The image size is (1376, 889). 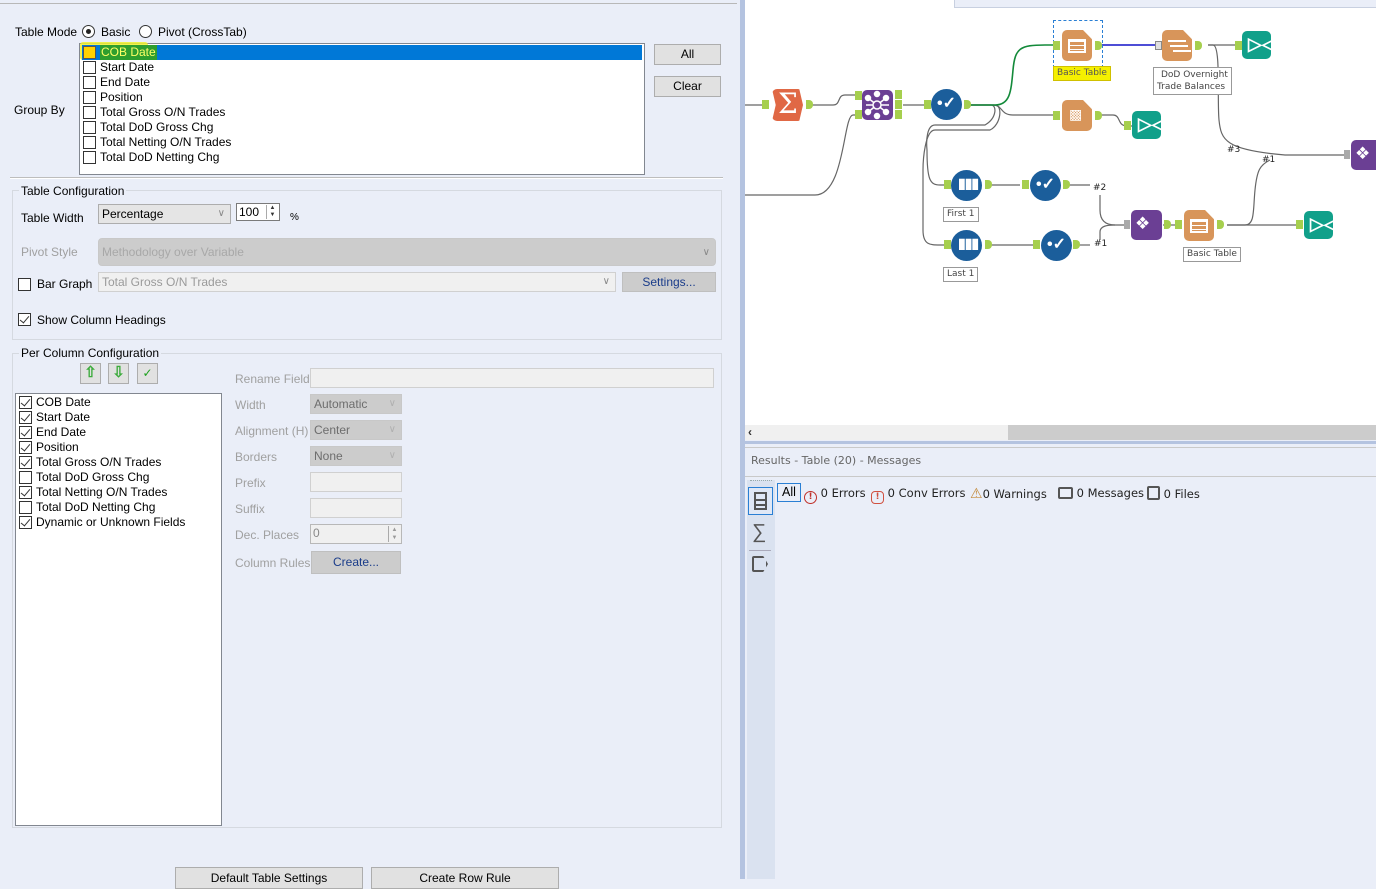 What do you see at coordinates (1192, 432) in the screenshot?
I see `scrollbar-thumb` at bounding box center [1192, 432].